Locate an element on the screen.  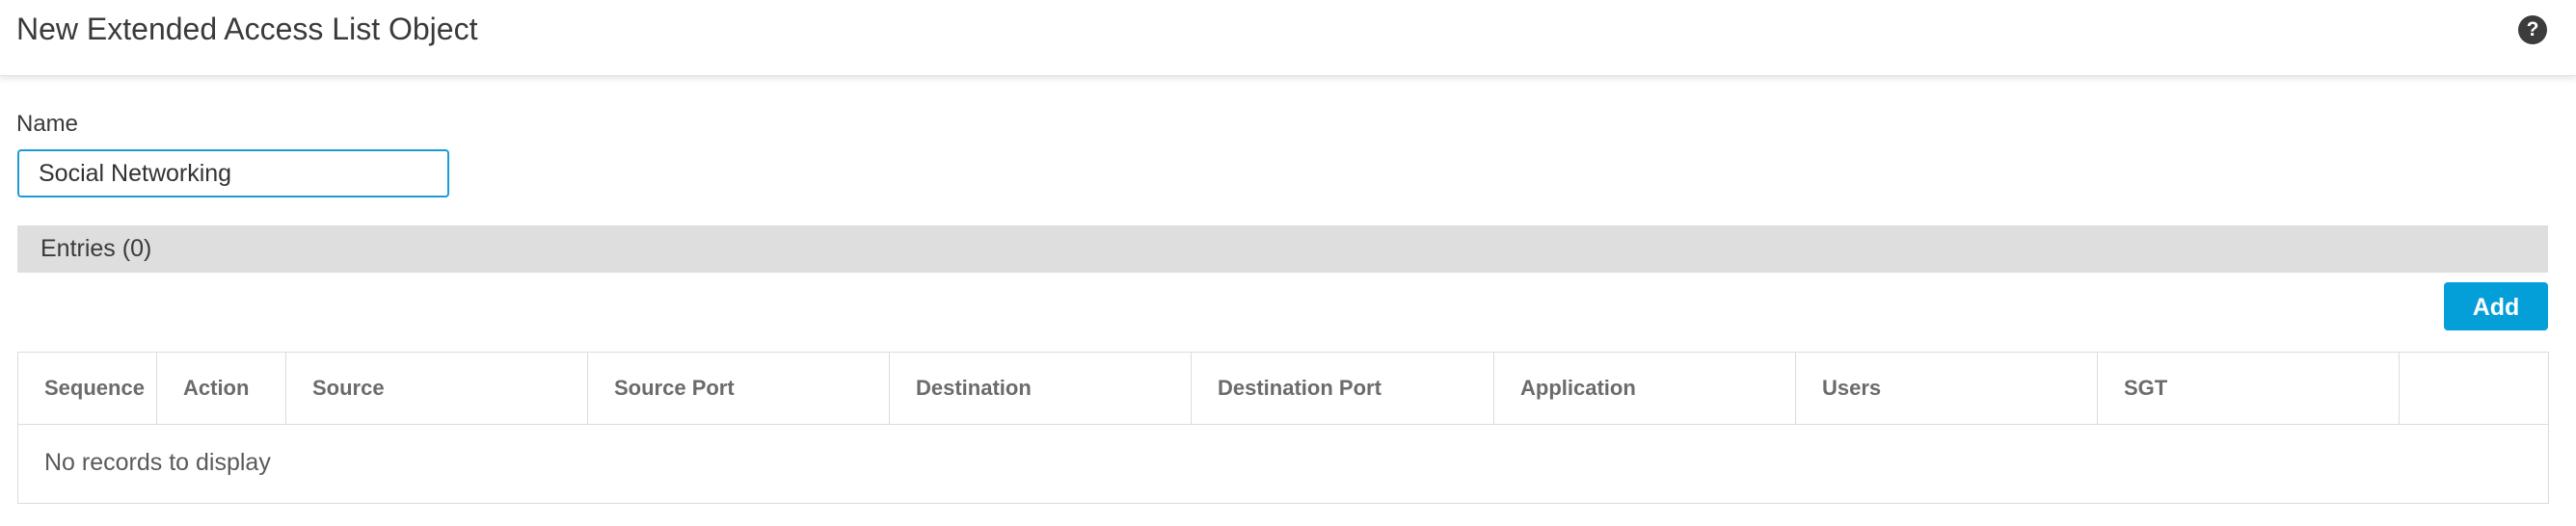
help-icon: ? is located at coordinates (2532, 30).